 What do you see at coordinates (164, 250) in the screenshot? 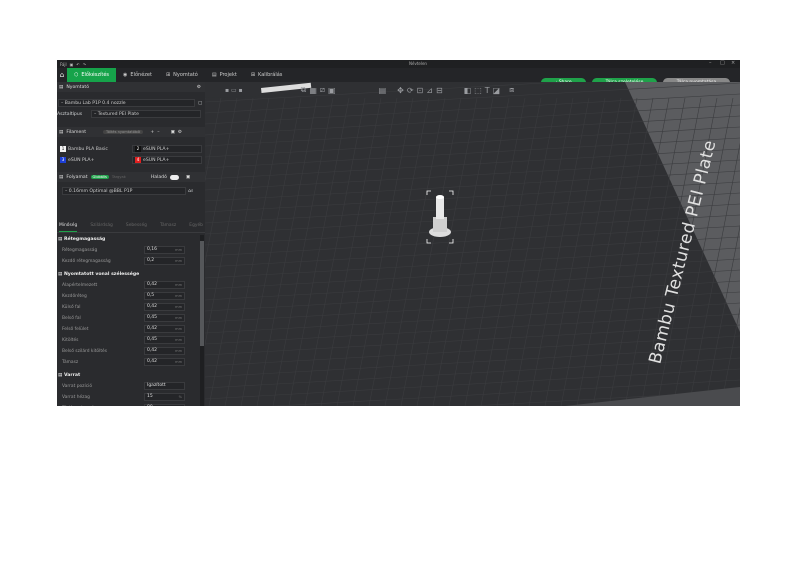
I see `param-input: 0,16 mm` at bounding box center [164, 250].